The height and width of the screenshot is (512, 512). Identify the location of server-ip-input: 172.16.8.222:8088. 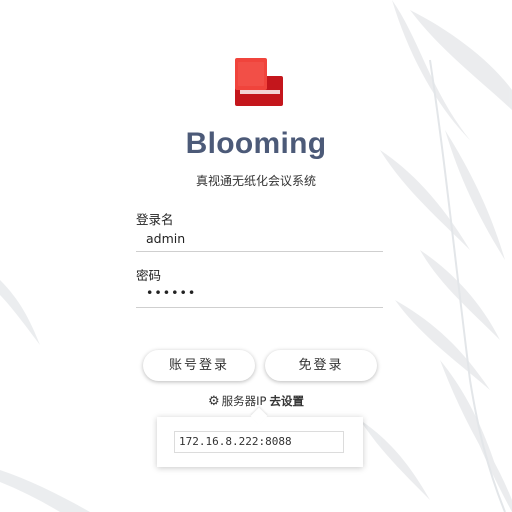
(259, 442).